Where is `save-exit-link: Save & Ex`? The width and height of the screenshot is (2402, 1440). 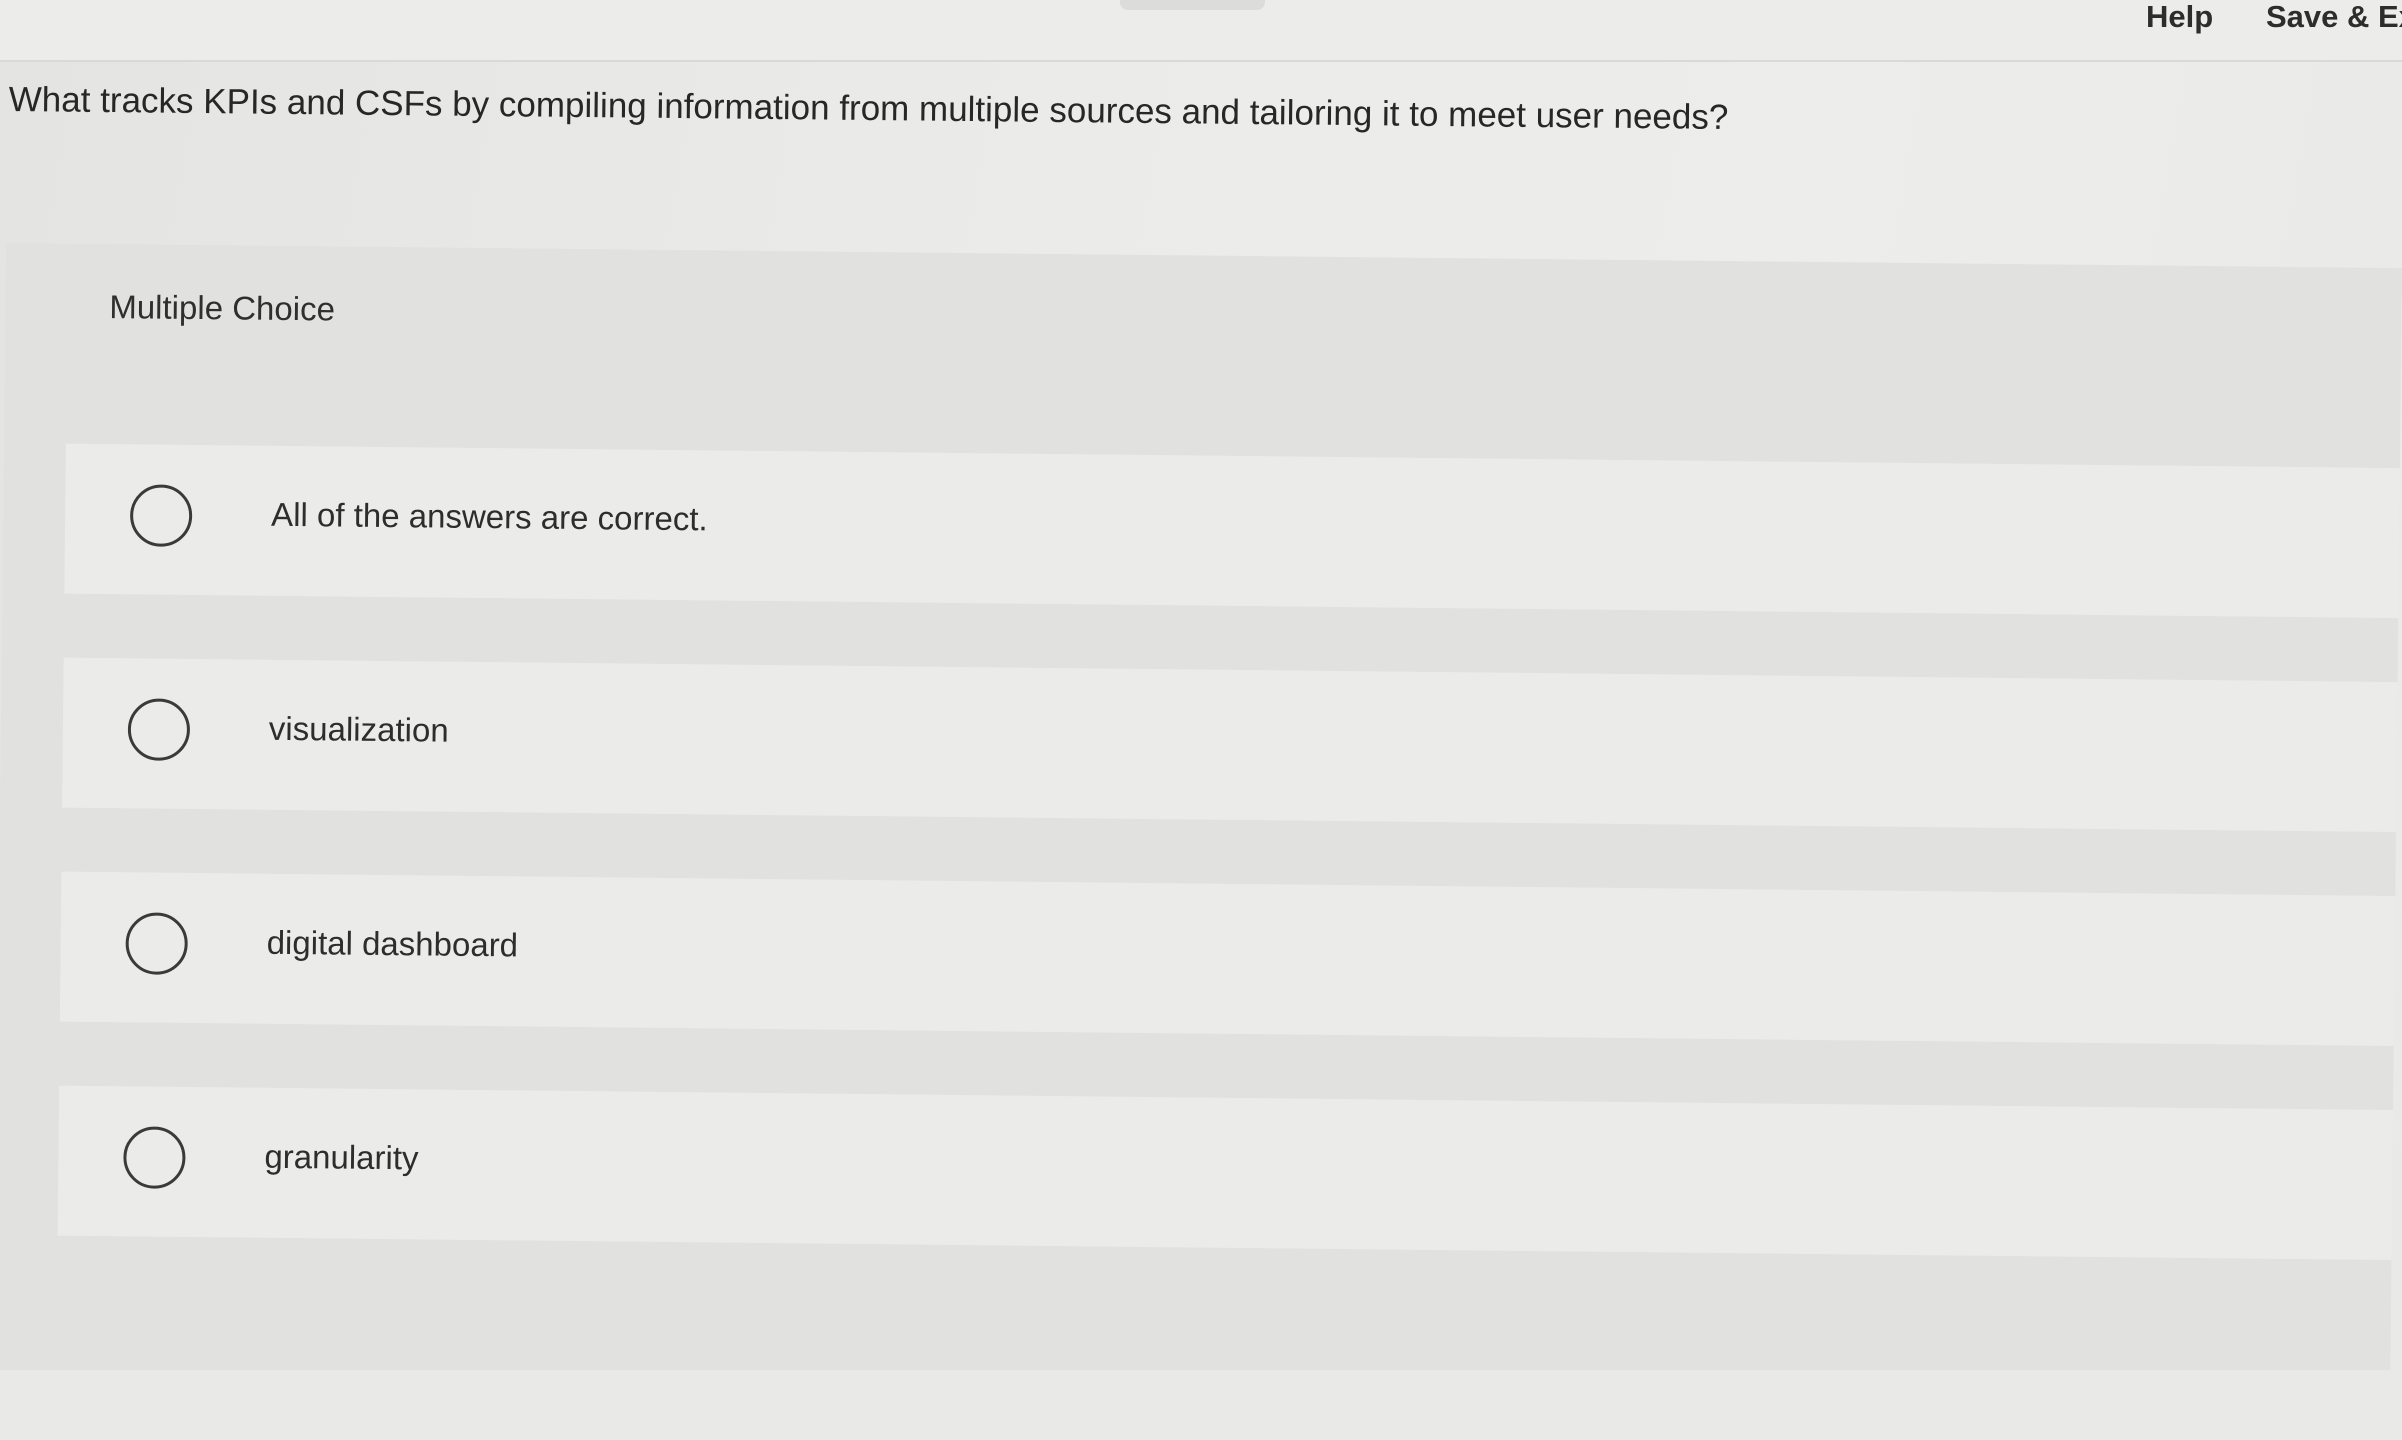 save-exit-link: Save & Ex is located at coordinates (2334, 17).